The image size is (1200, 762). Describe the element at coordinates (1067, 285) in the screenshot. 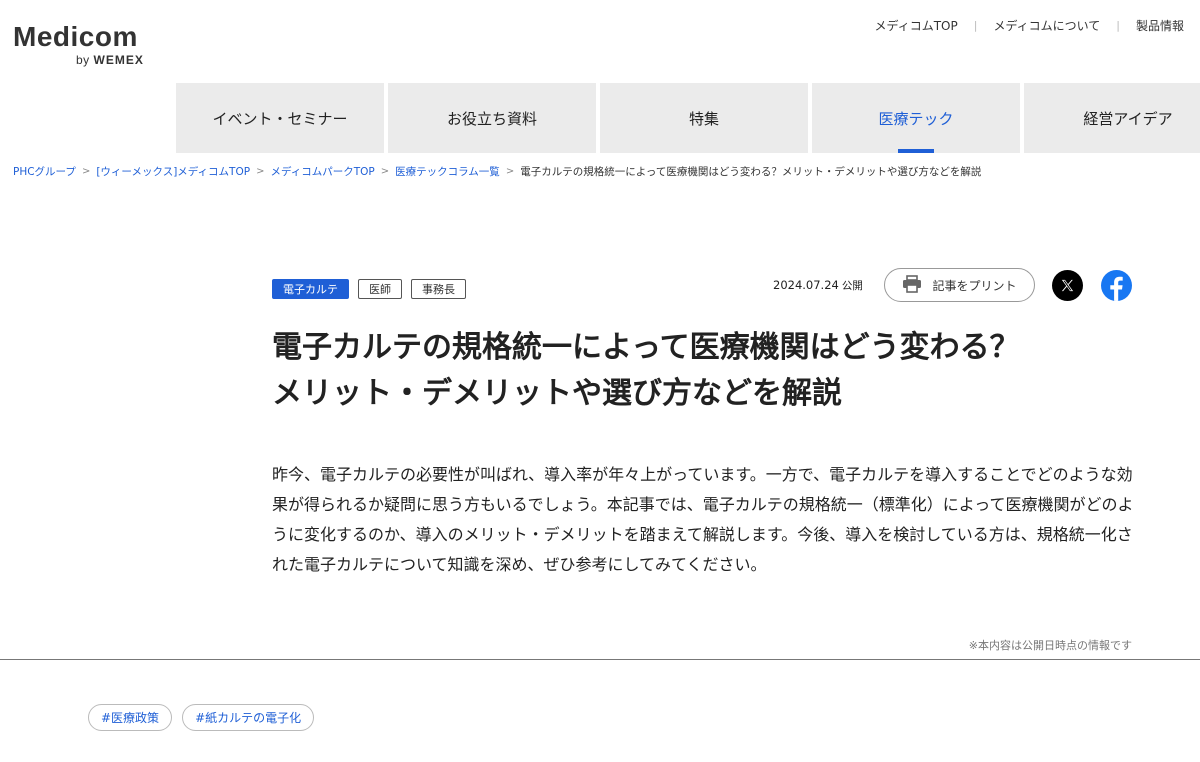

I see `x-logo-icon` at that location.